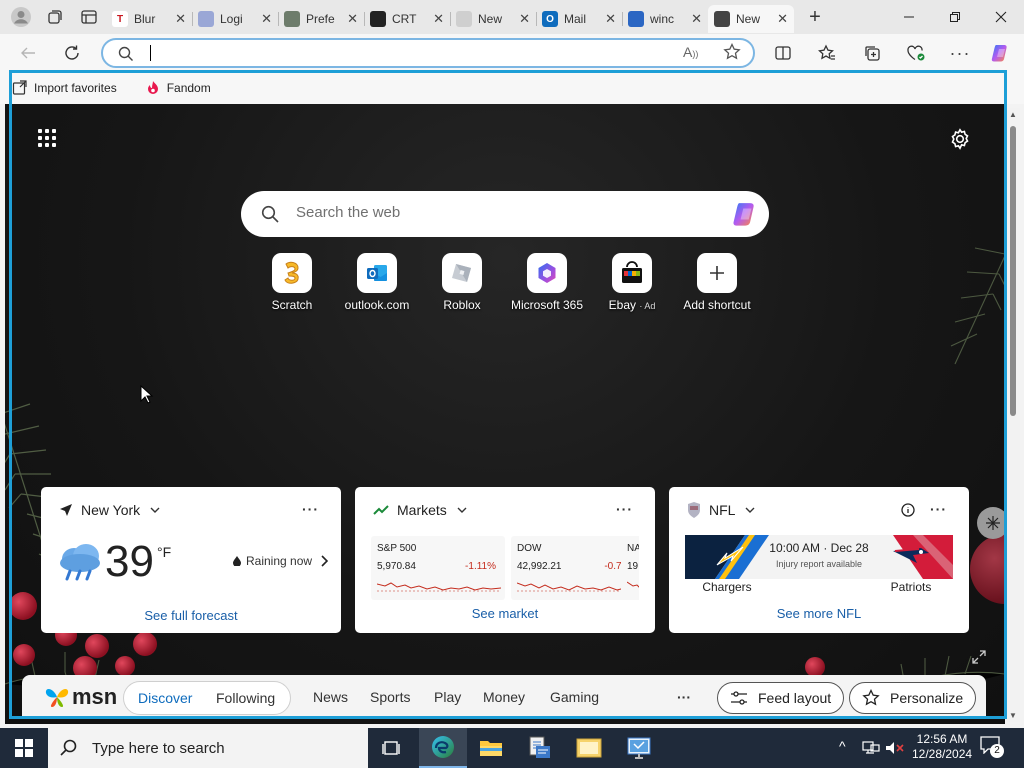 The image size is (1024, 768). What do you see at coordinates (310, 509) in the screenshot?
I see `weather-more-button: ···` at bounding box center [310, 509].